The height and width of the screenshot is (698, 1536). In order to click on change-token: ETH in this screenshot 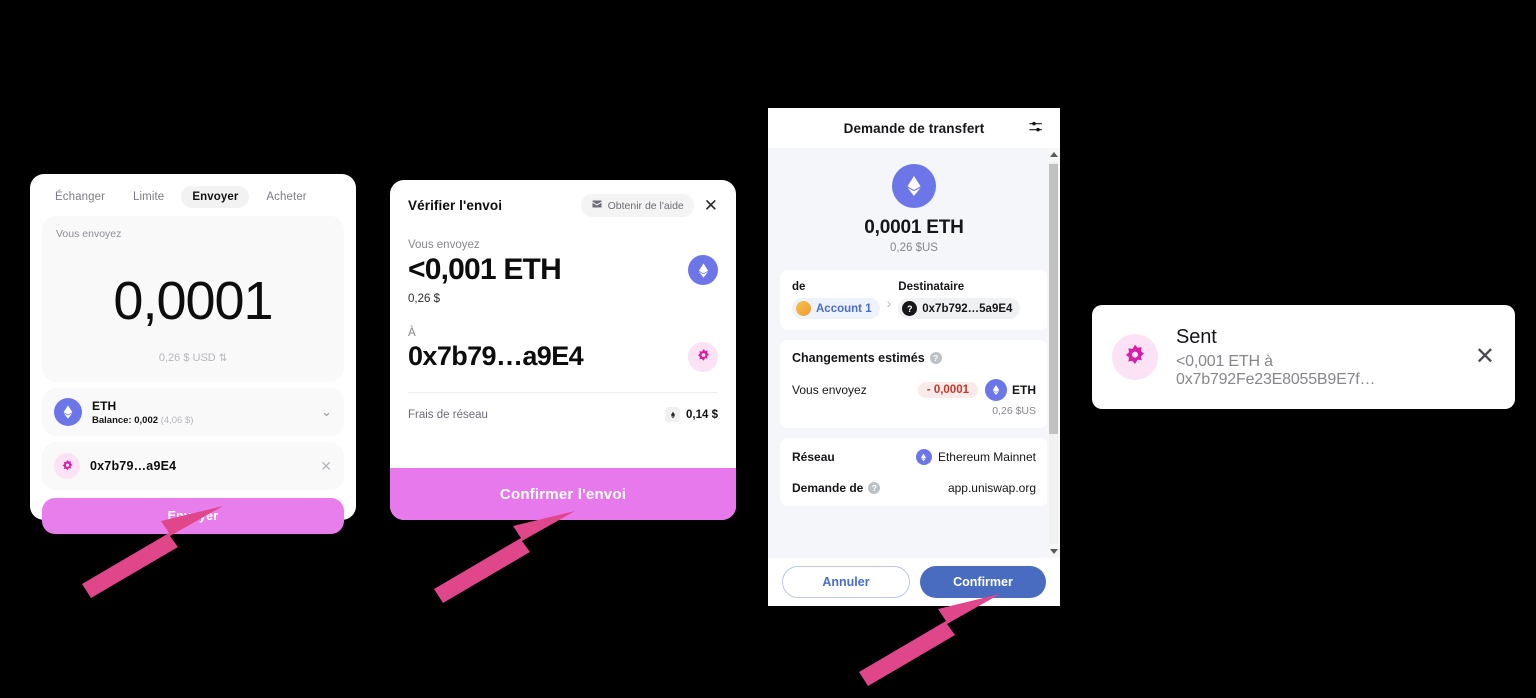, I will do `click(1010, 390)`.